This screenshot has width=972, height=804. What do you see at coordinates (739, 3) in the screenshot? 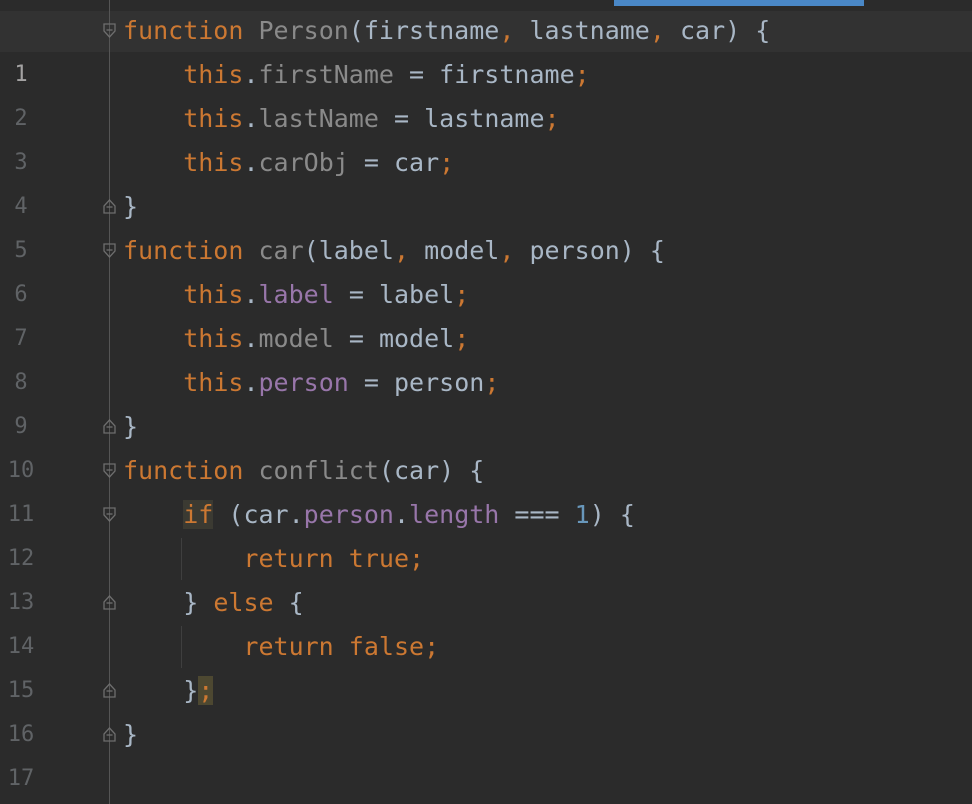
I see `scroll-position-indicator` at bounding box center [739, 3].